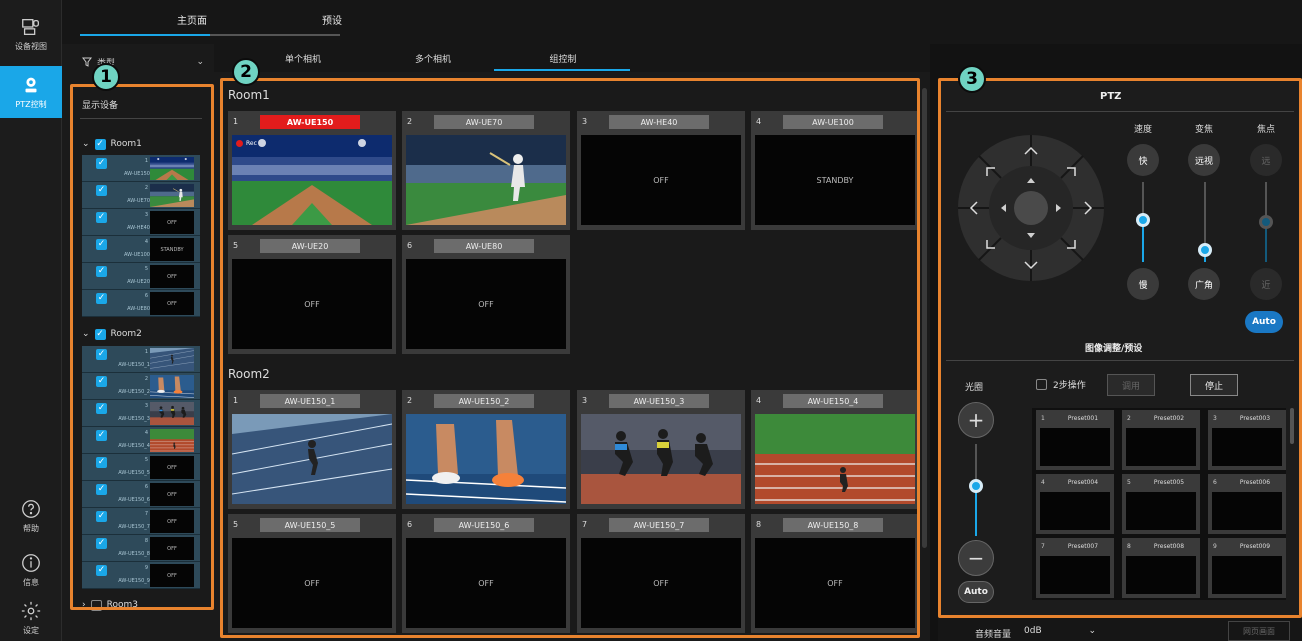 The image size is (1302, 641). I want to click on chevron-right-icon: ›, so click(84, 605).